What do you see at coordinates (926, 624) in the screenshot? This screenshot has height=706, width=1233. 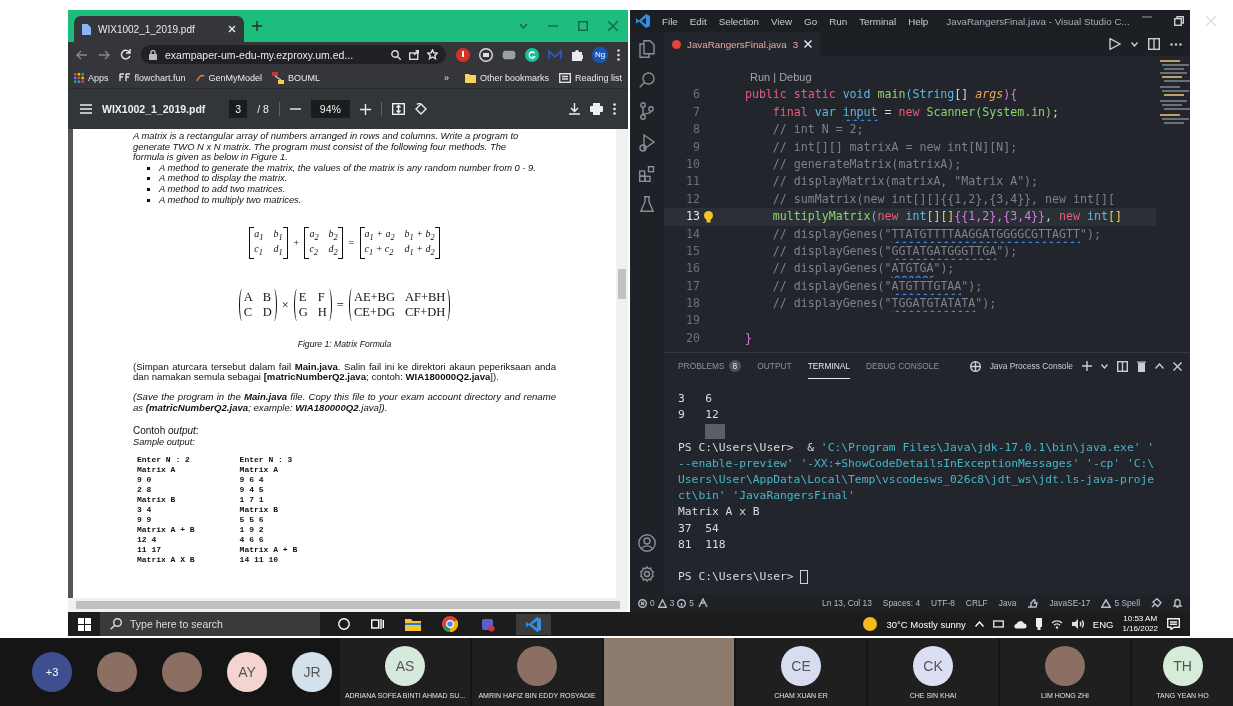 I see `weather-text: 30°C Mostly sunny` at bounding box center [926, 624].